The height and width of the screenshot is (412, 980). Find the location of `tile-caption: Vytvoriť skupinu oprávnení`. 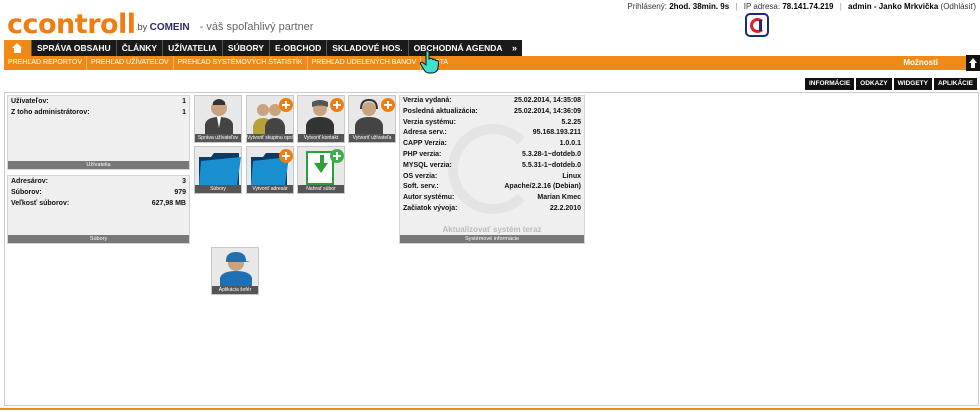

tile-caption: Vytvoriť skupinu oprávnení is located at coordinates (270, 138).